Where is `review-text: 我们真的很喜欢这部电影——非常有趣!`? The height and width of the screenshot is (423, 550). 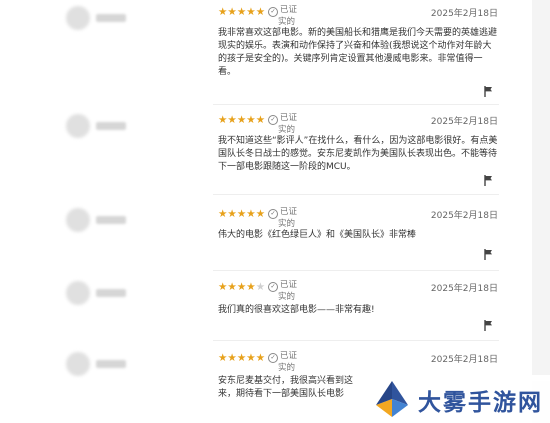 review-text: 我们真的很喜欢这部电影——非常有趣! is located at coordinates (296, 310).